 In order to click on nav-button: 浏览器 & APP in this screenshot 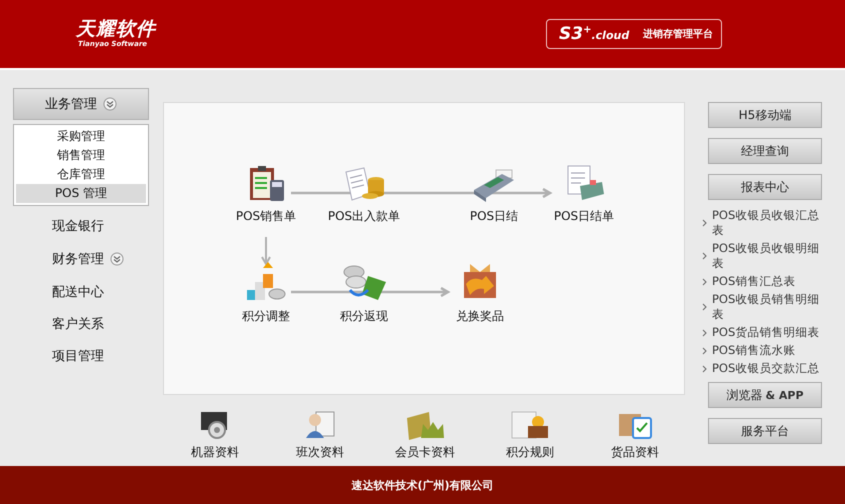, I will do `click(765, 395)`.